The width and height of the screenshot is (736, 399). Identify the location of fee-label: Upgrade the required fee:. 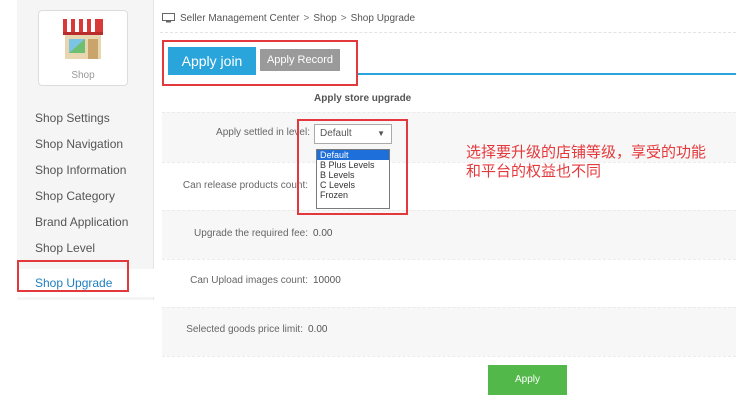
(251, 233).